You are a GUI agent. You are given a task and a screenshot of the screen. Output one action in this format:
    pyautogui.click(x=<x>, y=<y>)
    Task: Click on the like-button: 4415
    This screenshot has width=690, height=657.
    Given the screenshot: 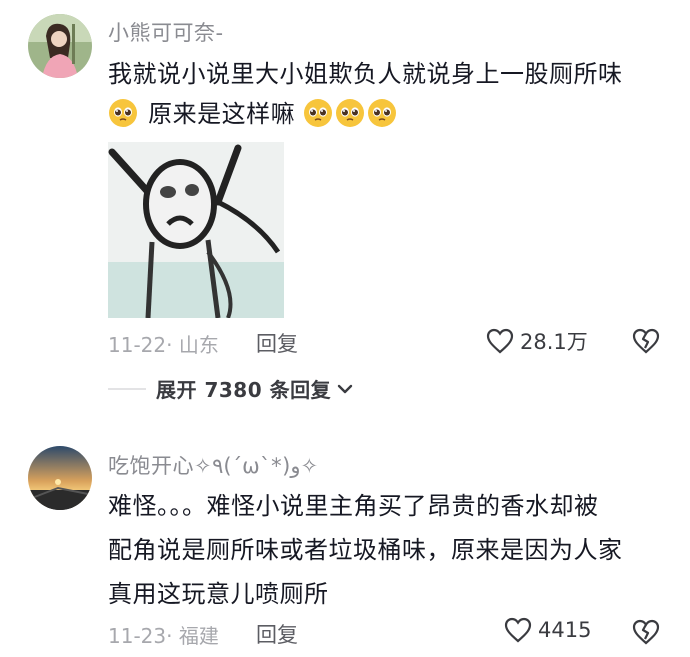 What is the action you would take?
    pyautogui.click(x=547, y=630)
    